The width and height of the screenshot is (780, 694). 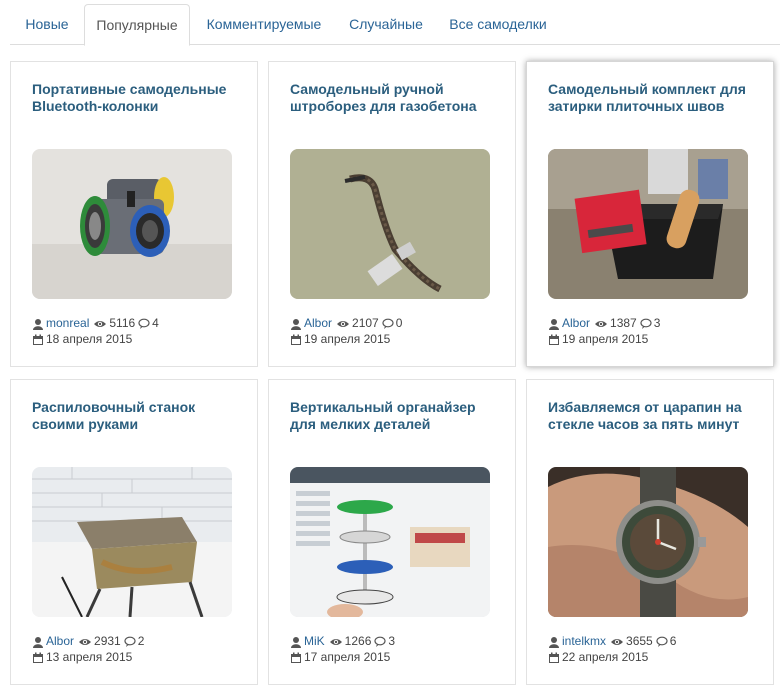 I want to click on tab-commented: Комментируемые, so click(x=264, y=24).